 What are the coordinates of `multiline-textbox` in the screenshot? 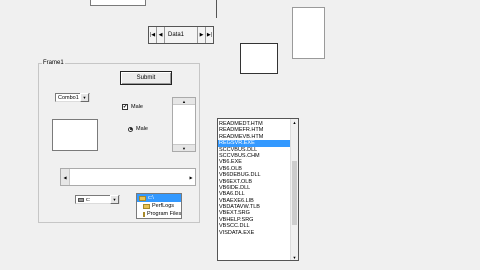 It's located at (75, 135).